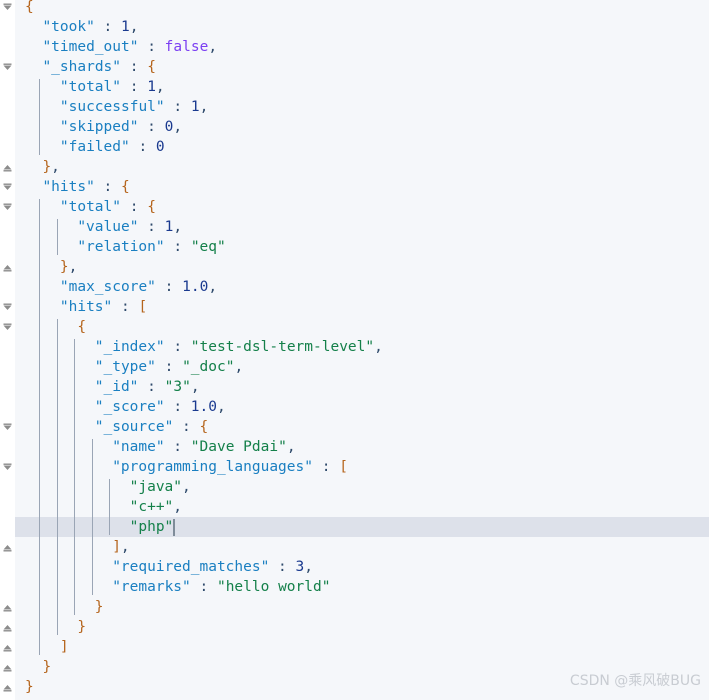 The width and height of the screenshot is (709, 700). Describe the element at coordinates (85, 187) in the screenshot. I see `code-line: "hits" : {` at that location.